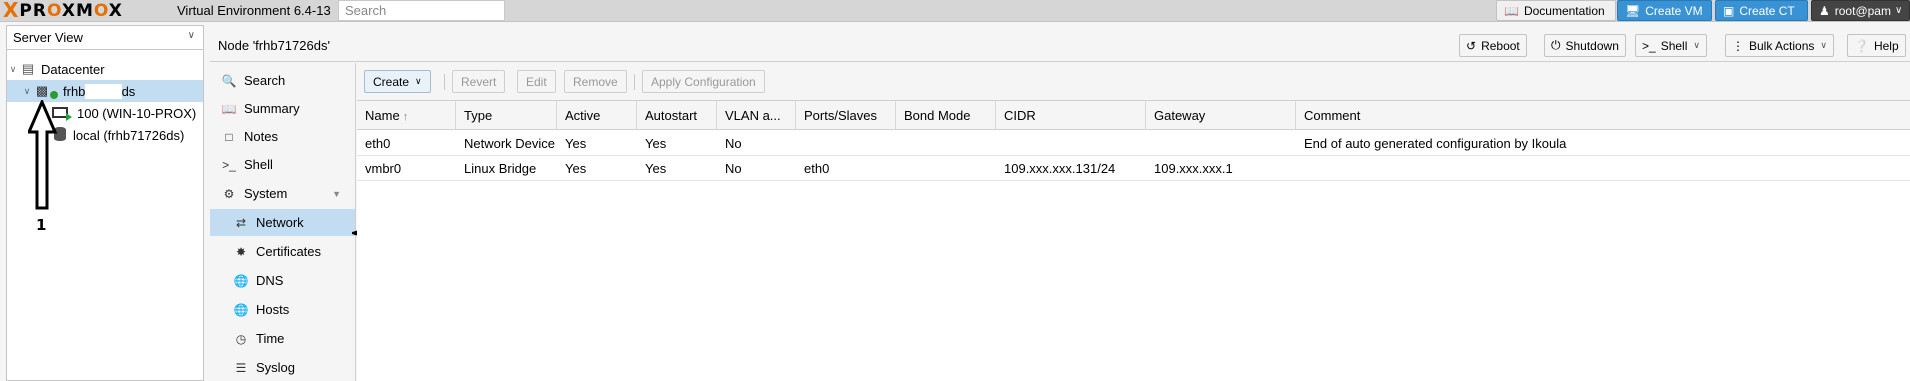 Image resolution: width=1910 pixels, height=381 pixels. What do you see at coordinates (1671, 45) in the screenshot?
I see `shell-button: >_ Shell ∨` at bounding box center [1671, 45].